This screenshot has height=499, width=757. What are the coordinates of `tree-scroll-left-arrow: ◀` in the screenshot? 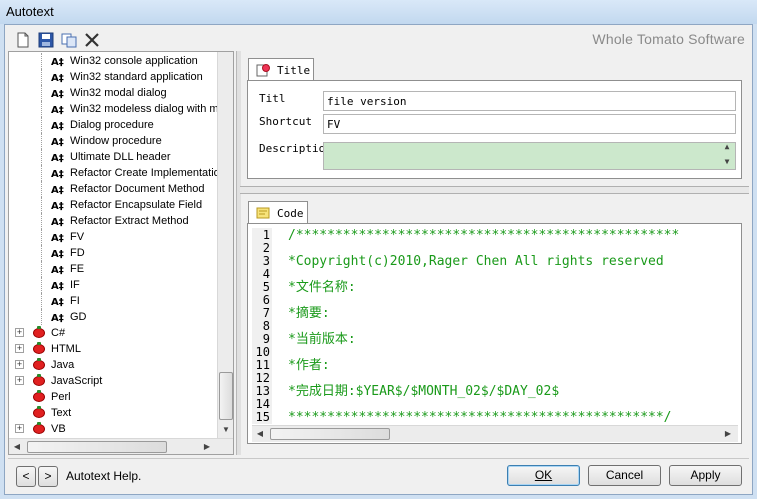 It's located at (17, 446).